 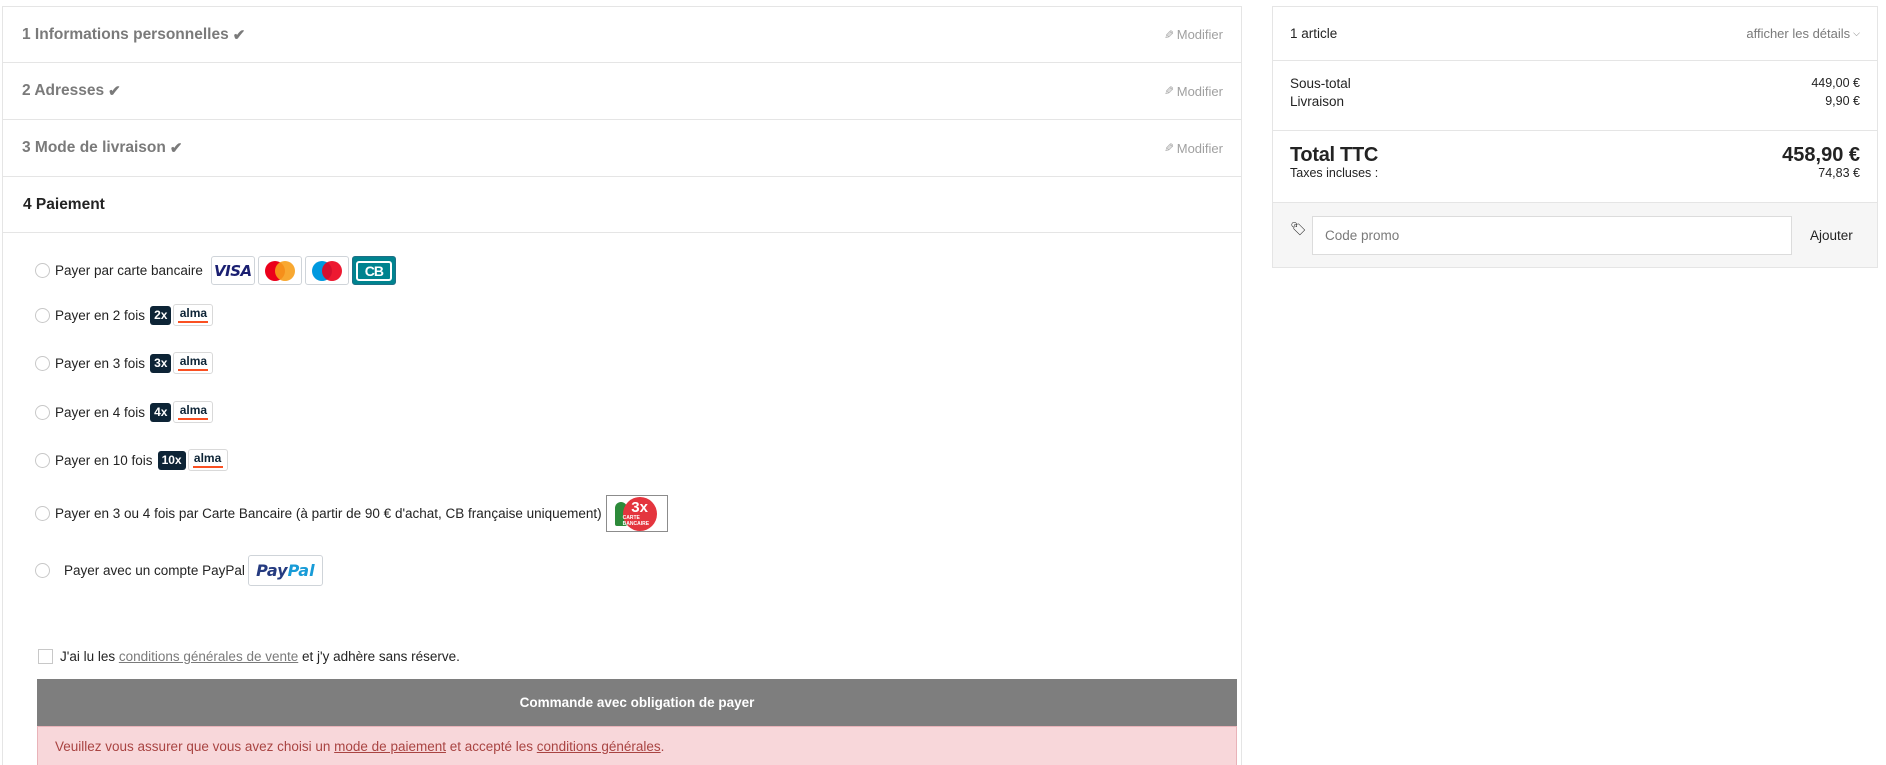 I want to click on payment-option-paypal: Payer avec un compte PayPal Pay Pal, so click(x=179, y=570).